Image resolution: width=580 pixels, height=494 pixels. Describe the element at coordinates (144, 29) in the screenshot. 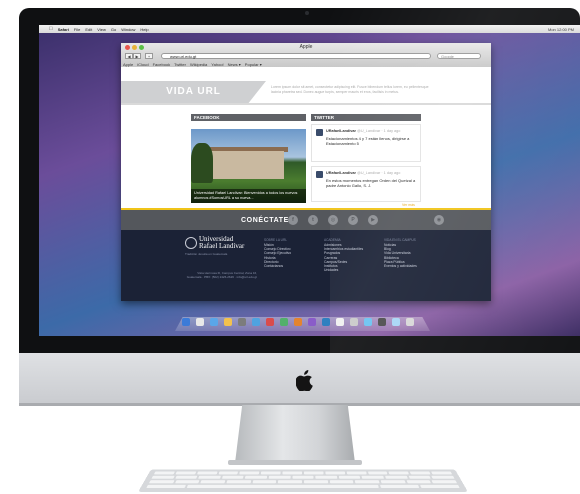

I see `menu-item: Help` at that location.